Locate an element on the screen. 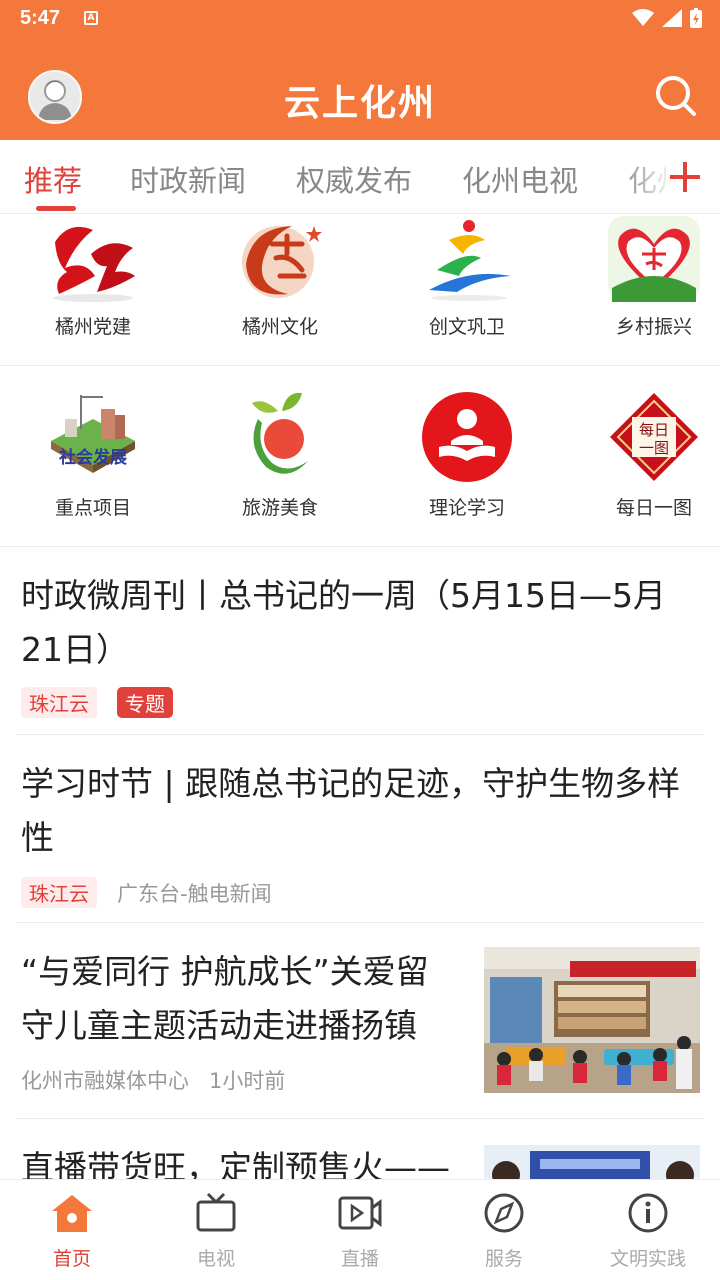 This screenshot has height=1280, width=720. news-title: 学习时节 | 跟随总书记的足迹，守护生物多样性 is located at coordinates (351, 810).